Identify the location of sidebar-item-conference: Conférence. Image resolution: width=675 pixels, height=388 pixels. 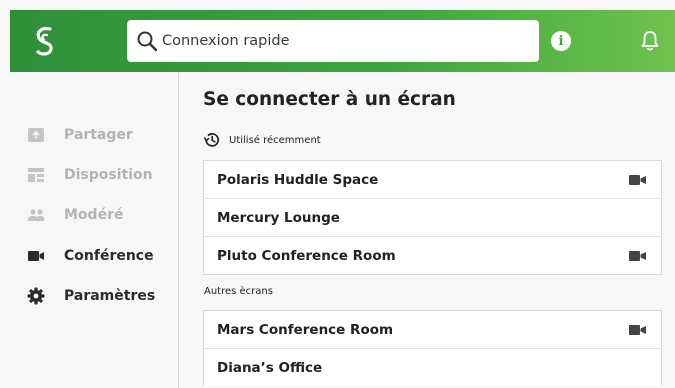
(90, 256).